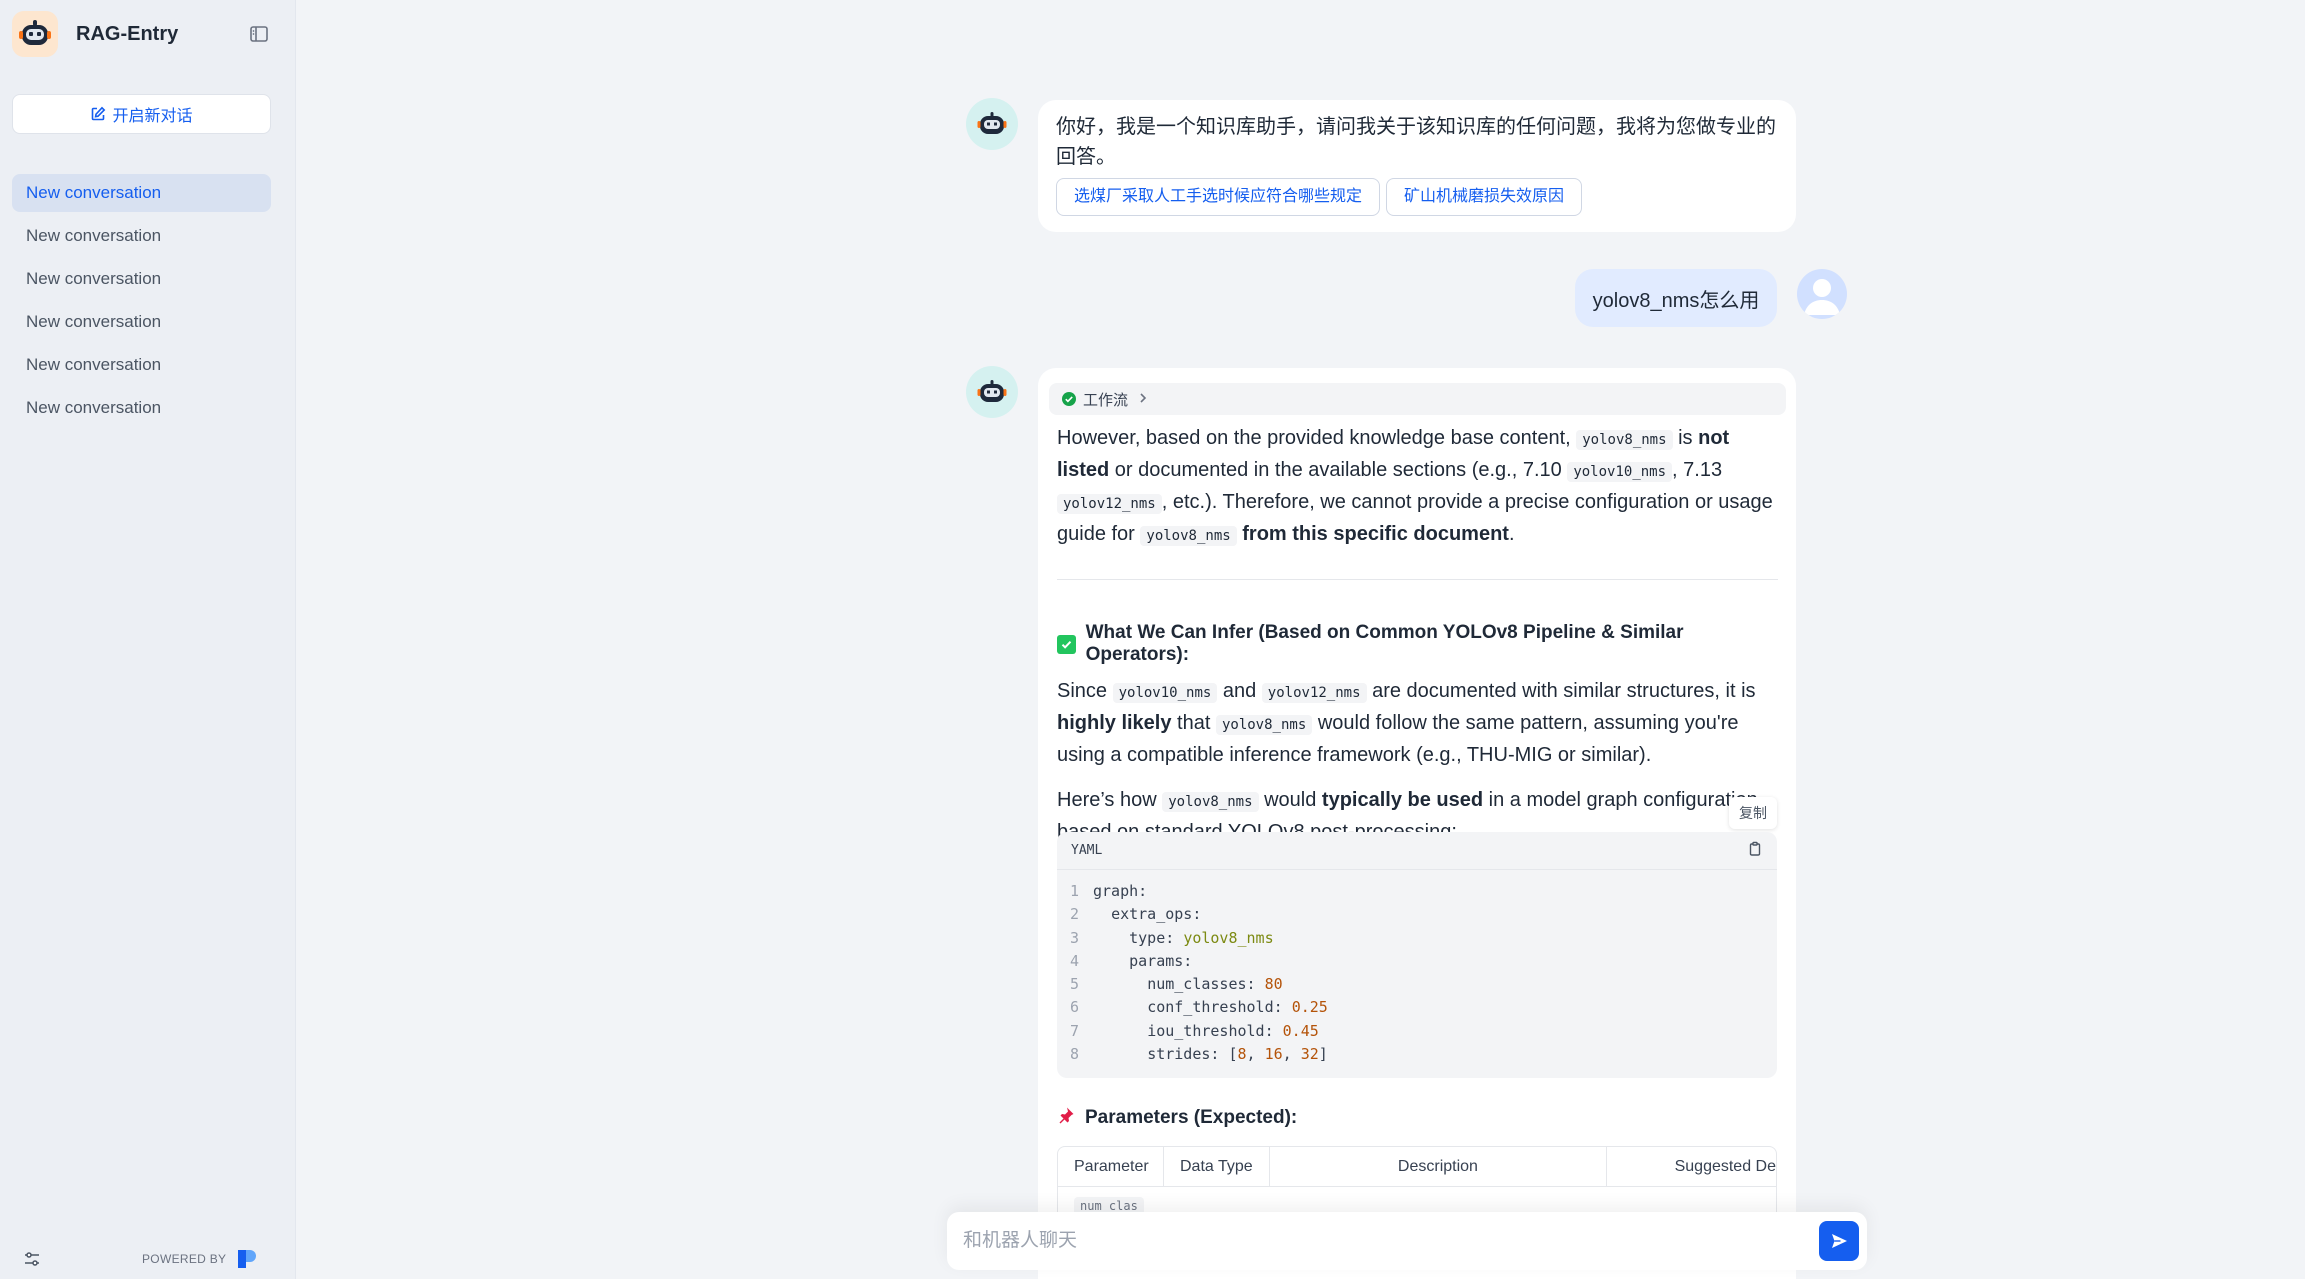 This screenshot has width=2305, height=1279. I want to click on code-line: 4 params:, so click(1417, 961).